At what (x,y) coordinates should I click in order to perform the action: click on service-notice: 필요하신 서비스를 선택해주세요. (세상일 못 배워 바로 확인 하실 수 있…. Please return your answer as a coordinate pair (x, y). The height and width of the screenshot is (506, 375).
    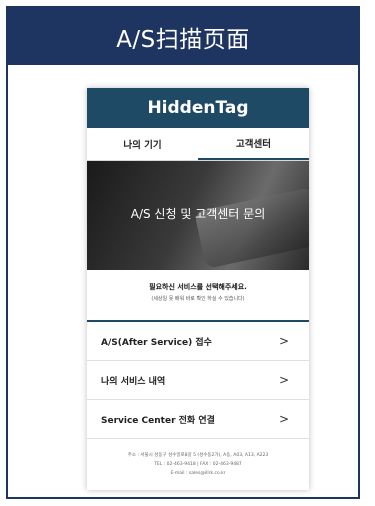
    Looking at the image, I should click on (198, 296).